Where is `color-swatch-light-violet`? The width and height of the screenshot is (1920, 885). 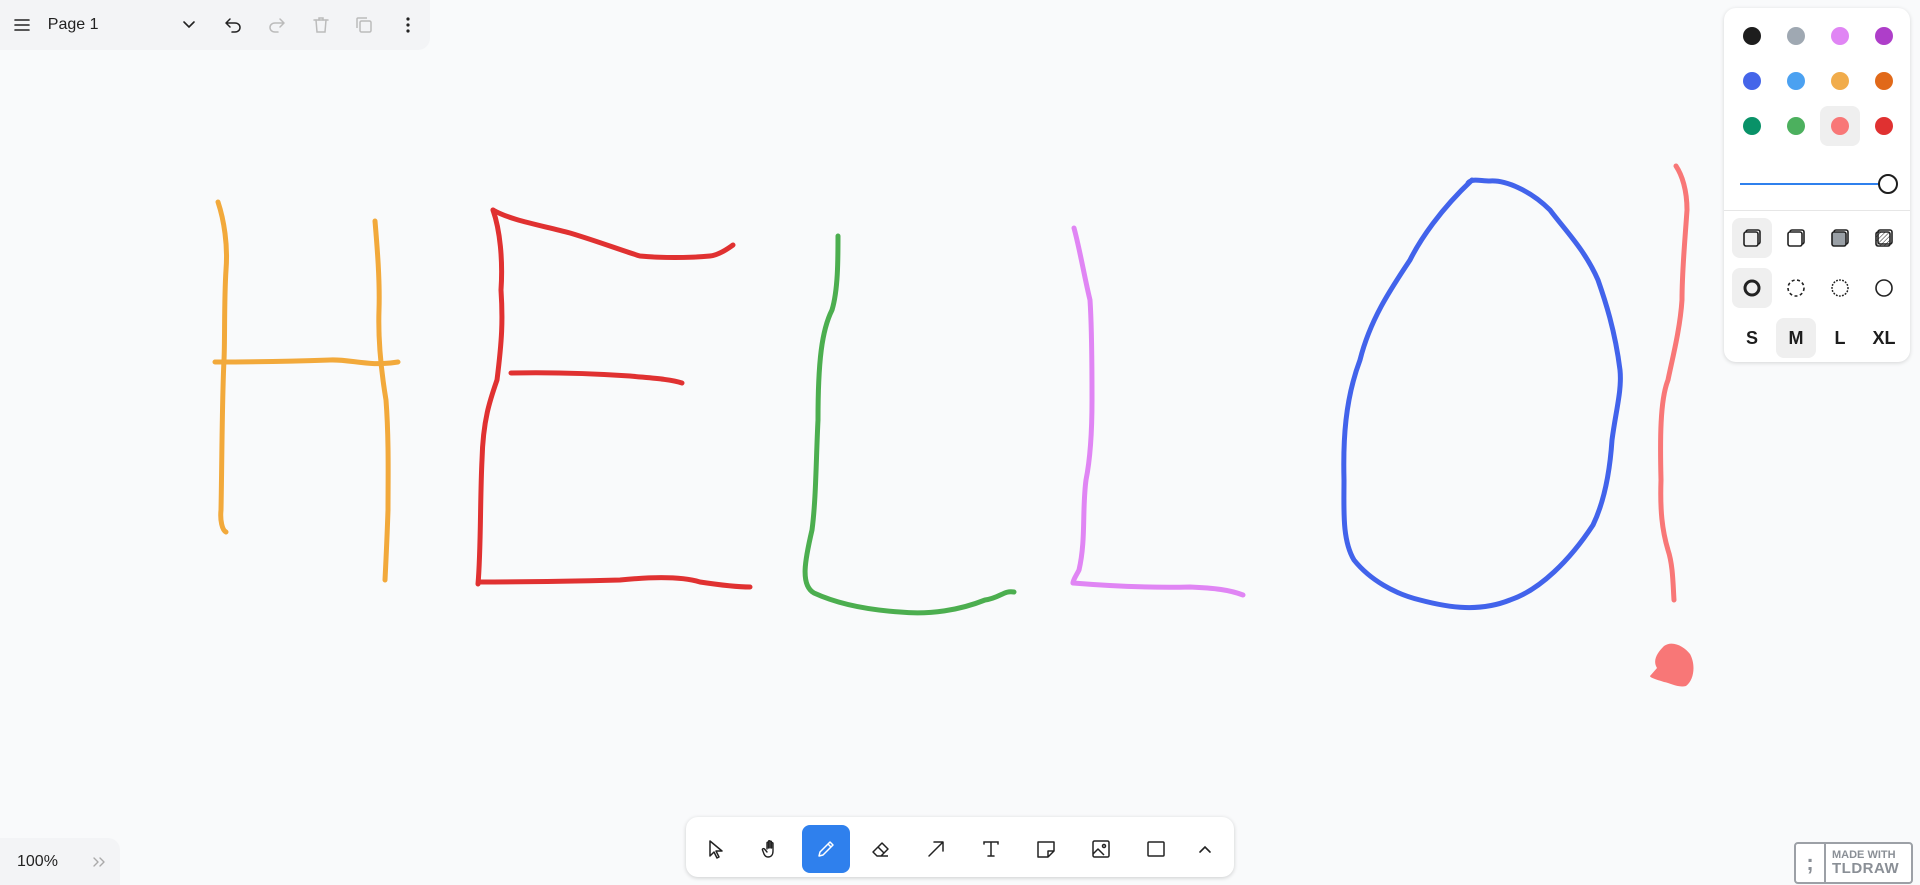 color-swatch-light-violet is located at coordinates (1840, 36).